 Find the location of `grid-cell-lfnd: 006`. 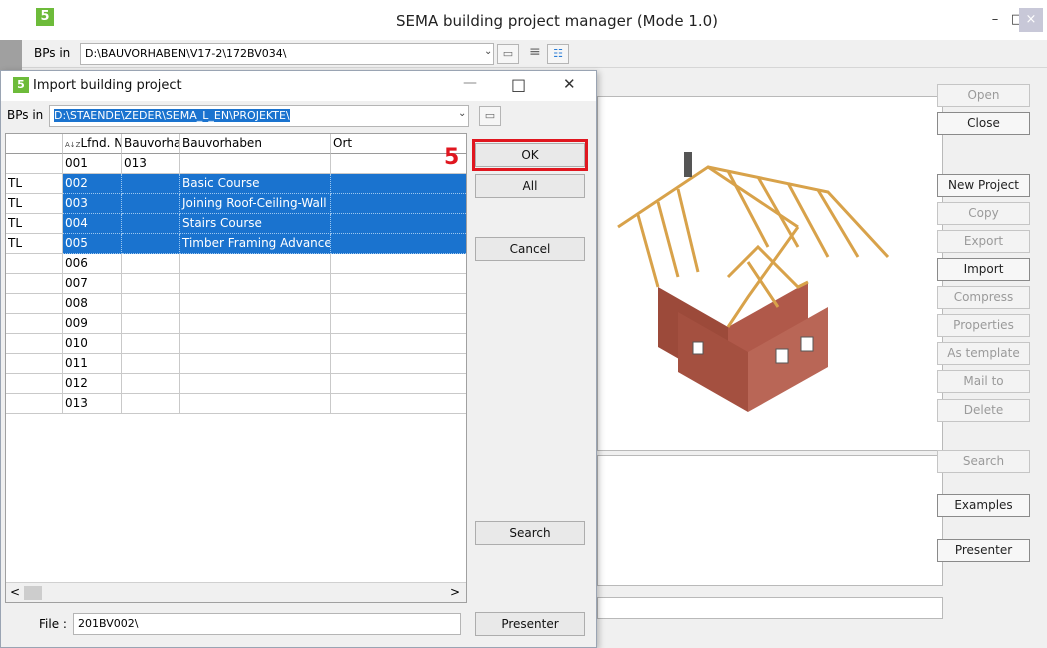

grid-cell-lfnd: 006 is located at coordinates (92, 264).